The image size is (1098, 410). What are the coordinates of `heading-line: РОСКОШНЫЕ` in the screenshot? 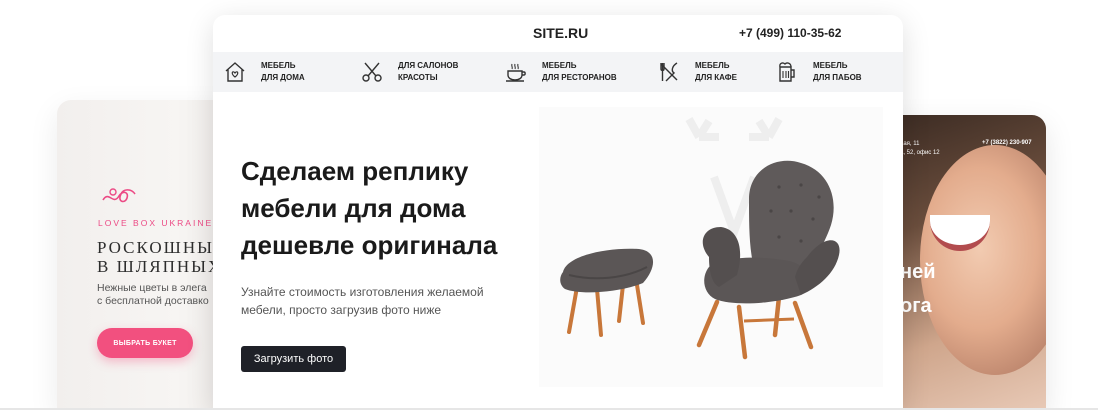 It's located at (162, 247).